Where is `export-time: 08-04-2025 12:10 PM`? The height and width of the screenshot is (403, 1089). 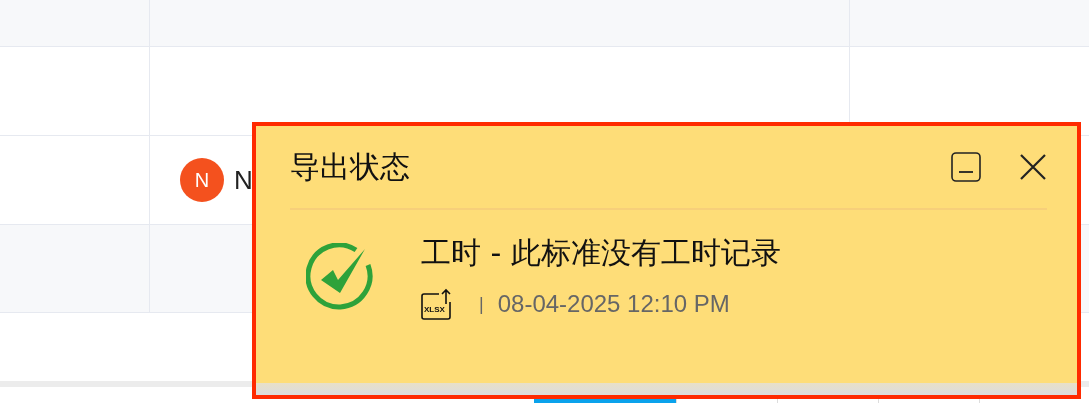 export-time: 08-04-2025 12:10 PM is located at coordinates (613, 304).